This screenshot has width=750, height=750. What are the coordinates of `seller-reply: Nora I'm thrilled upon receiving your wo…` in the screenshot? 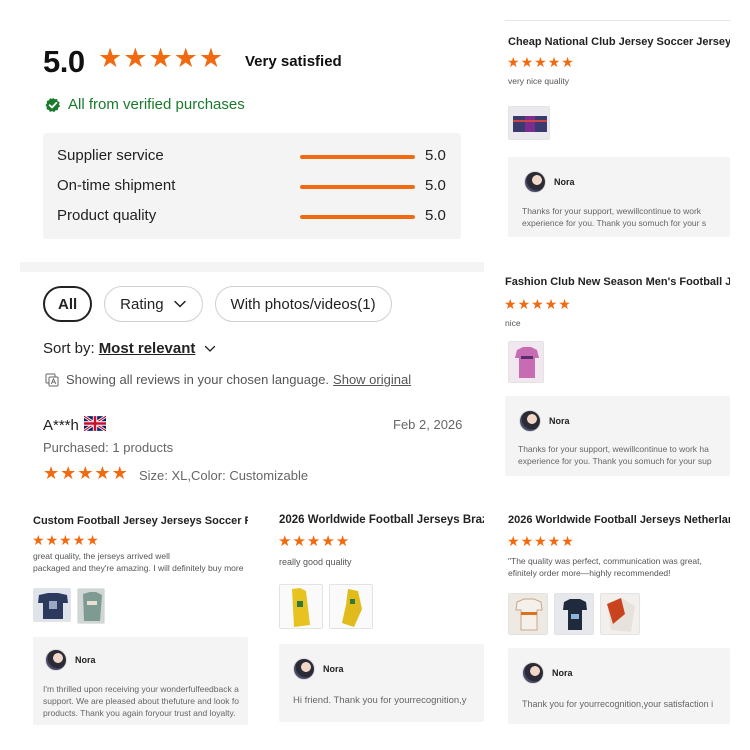 It's located at (140, 681).